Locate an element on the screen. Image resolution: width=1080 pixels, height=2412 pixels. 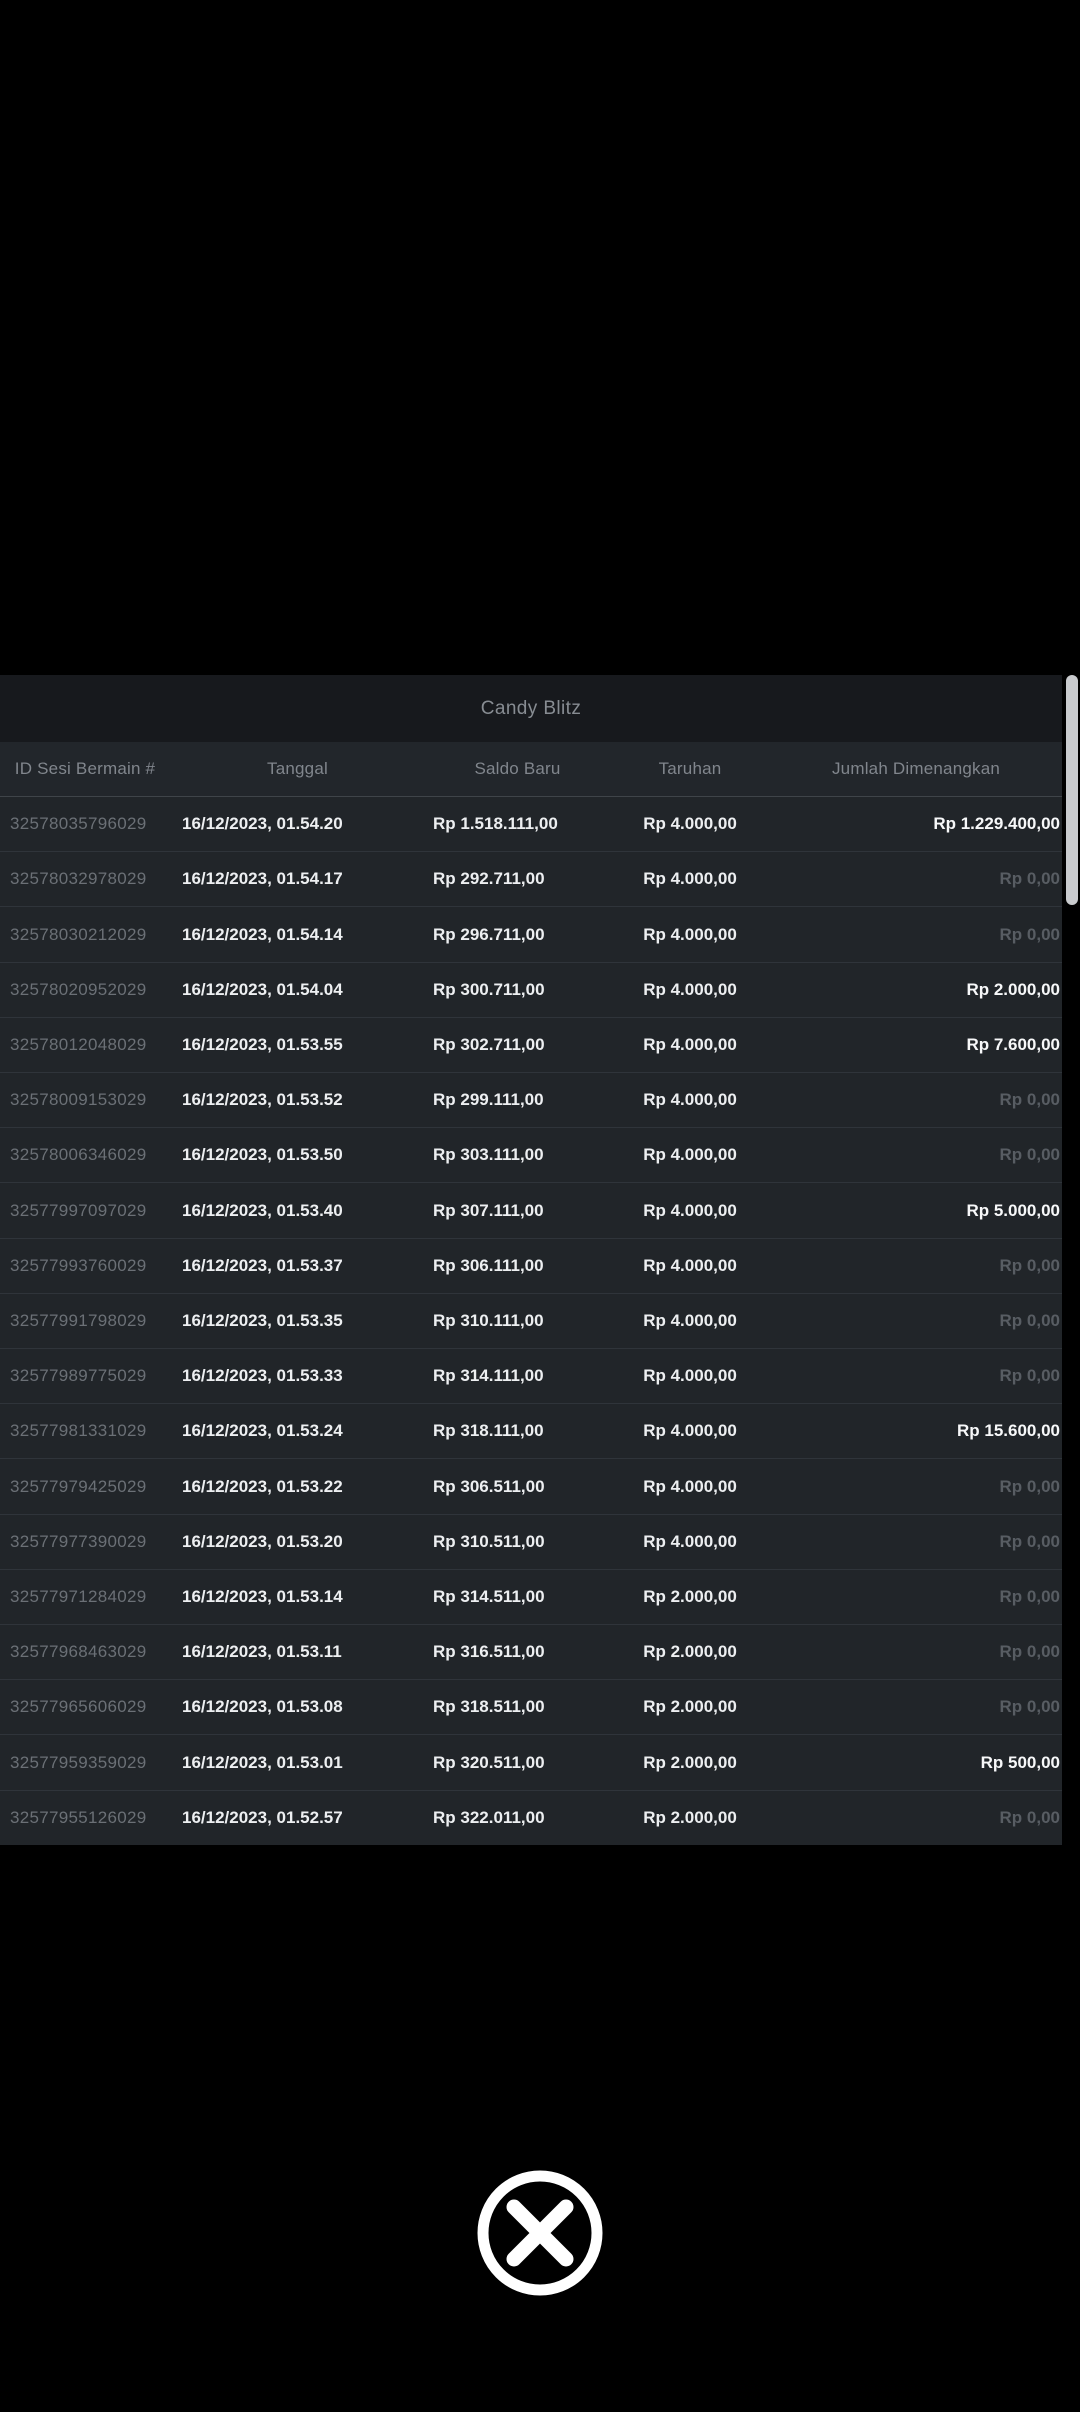
cell-new-balance: Rp 318.111,00 is located at coordinates (488, 1431).